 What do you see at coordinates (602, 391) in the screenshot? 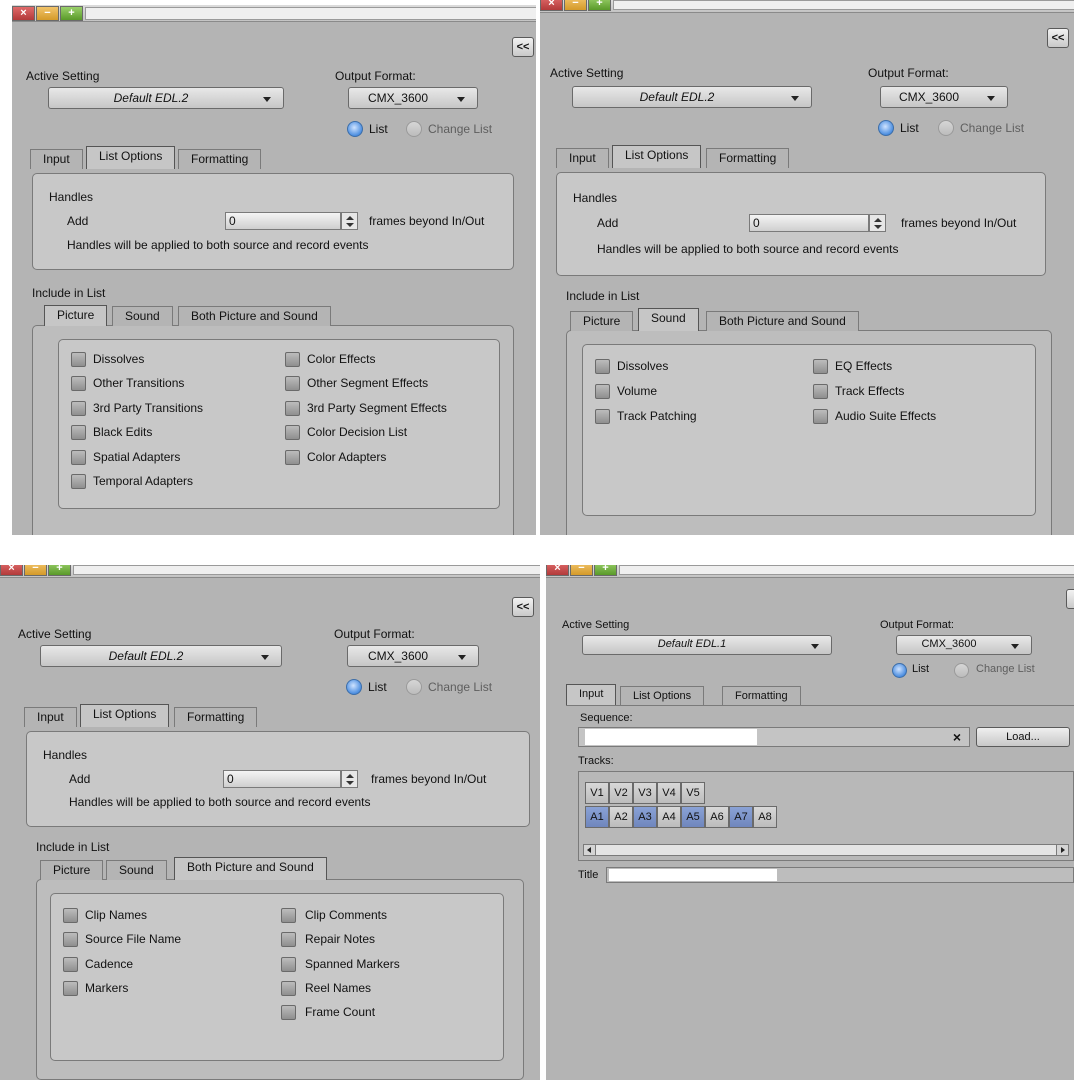
I see `checkbox-volume` at bounding box center [602, 391].